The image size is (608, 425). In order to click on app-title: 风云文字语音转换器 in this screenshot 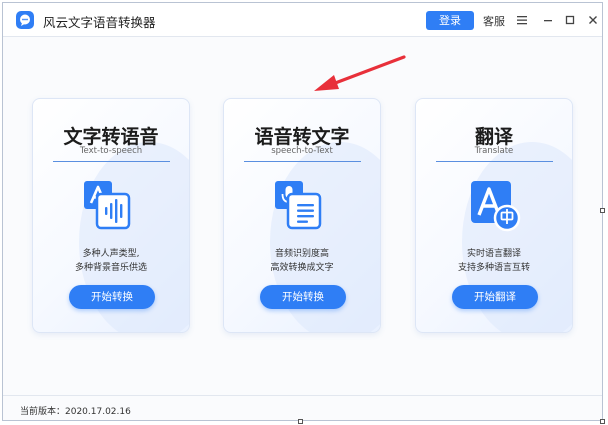, I will do `click(99, 22)`.